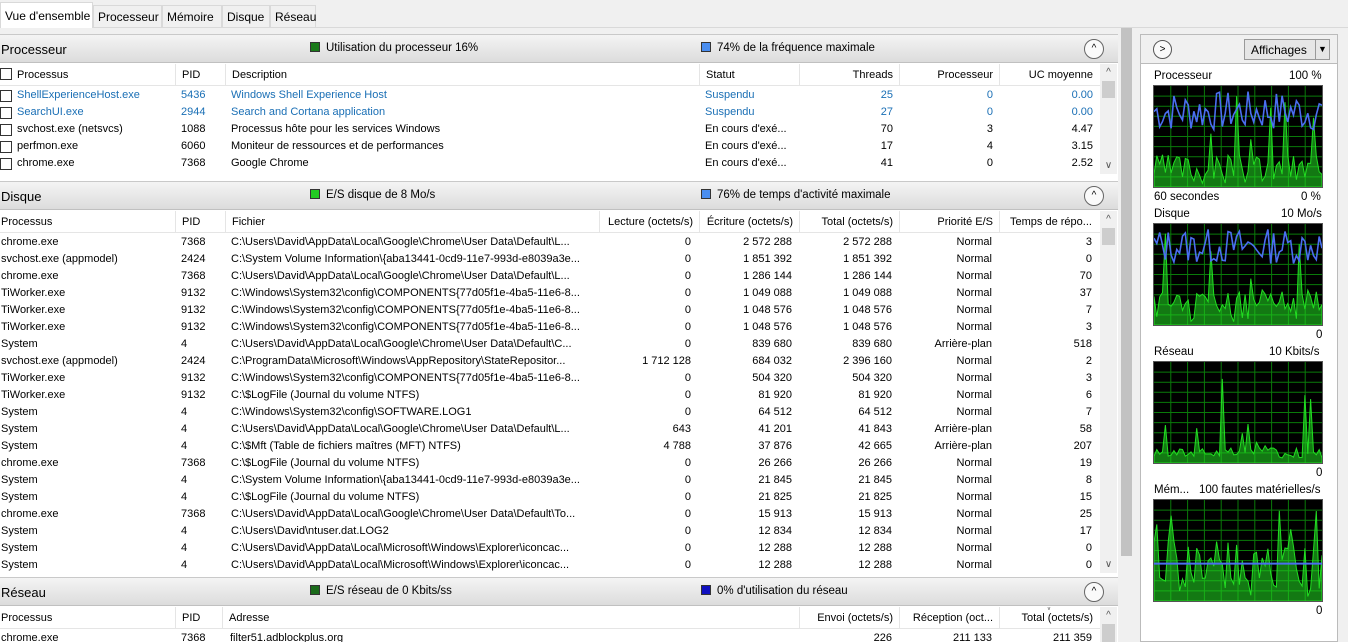  Describe the element at coordinates (849, 222) in the screenshot. I see `column-header: Total (octets/s)` at that location.